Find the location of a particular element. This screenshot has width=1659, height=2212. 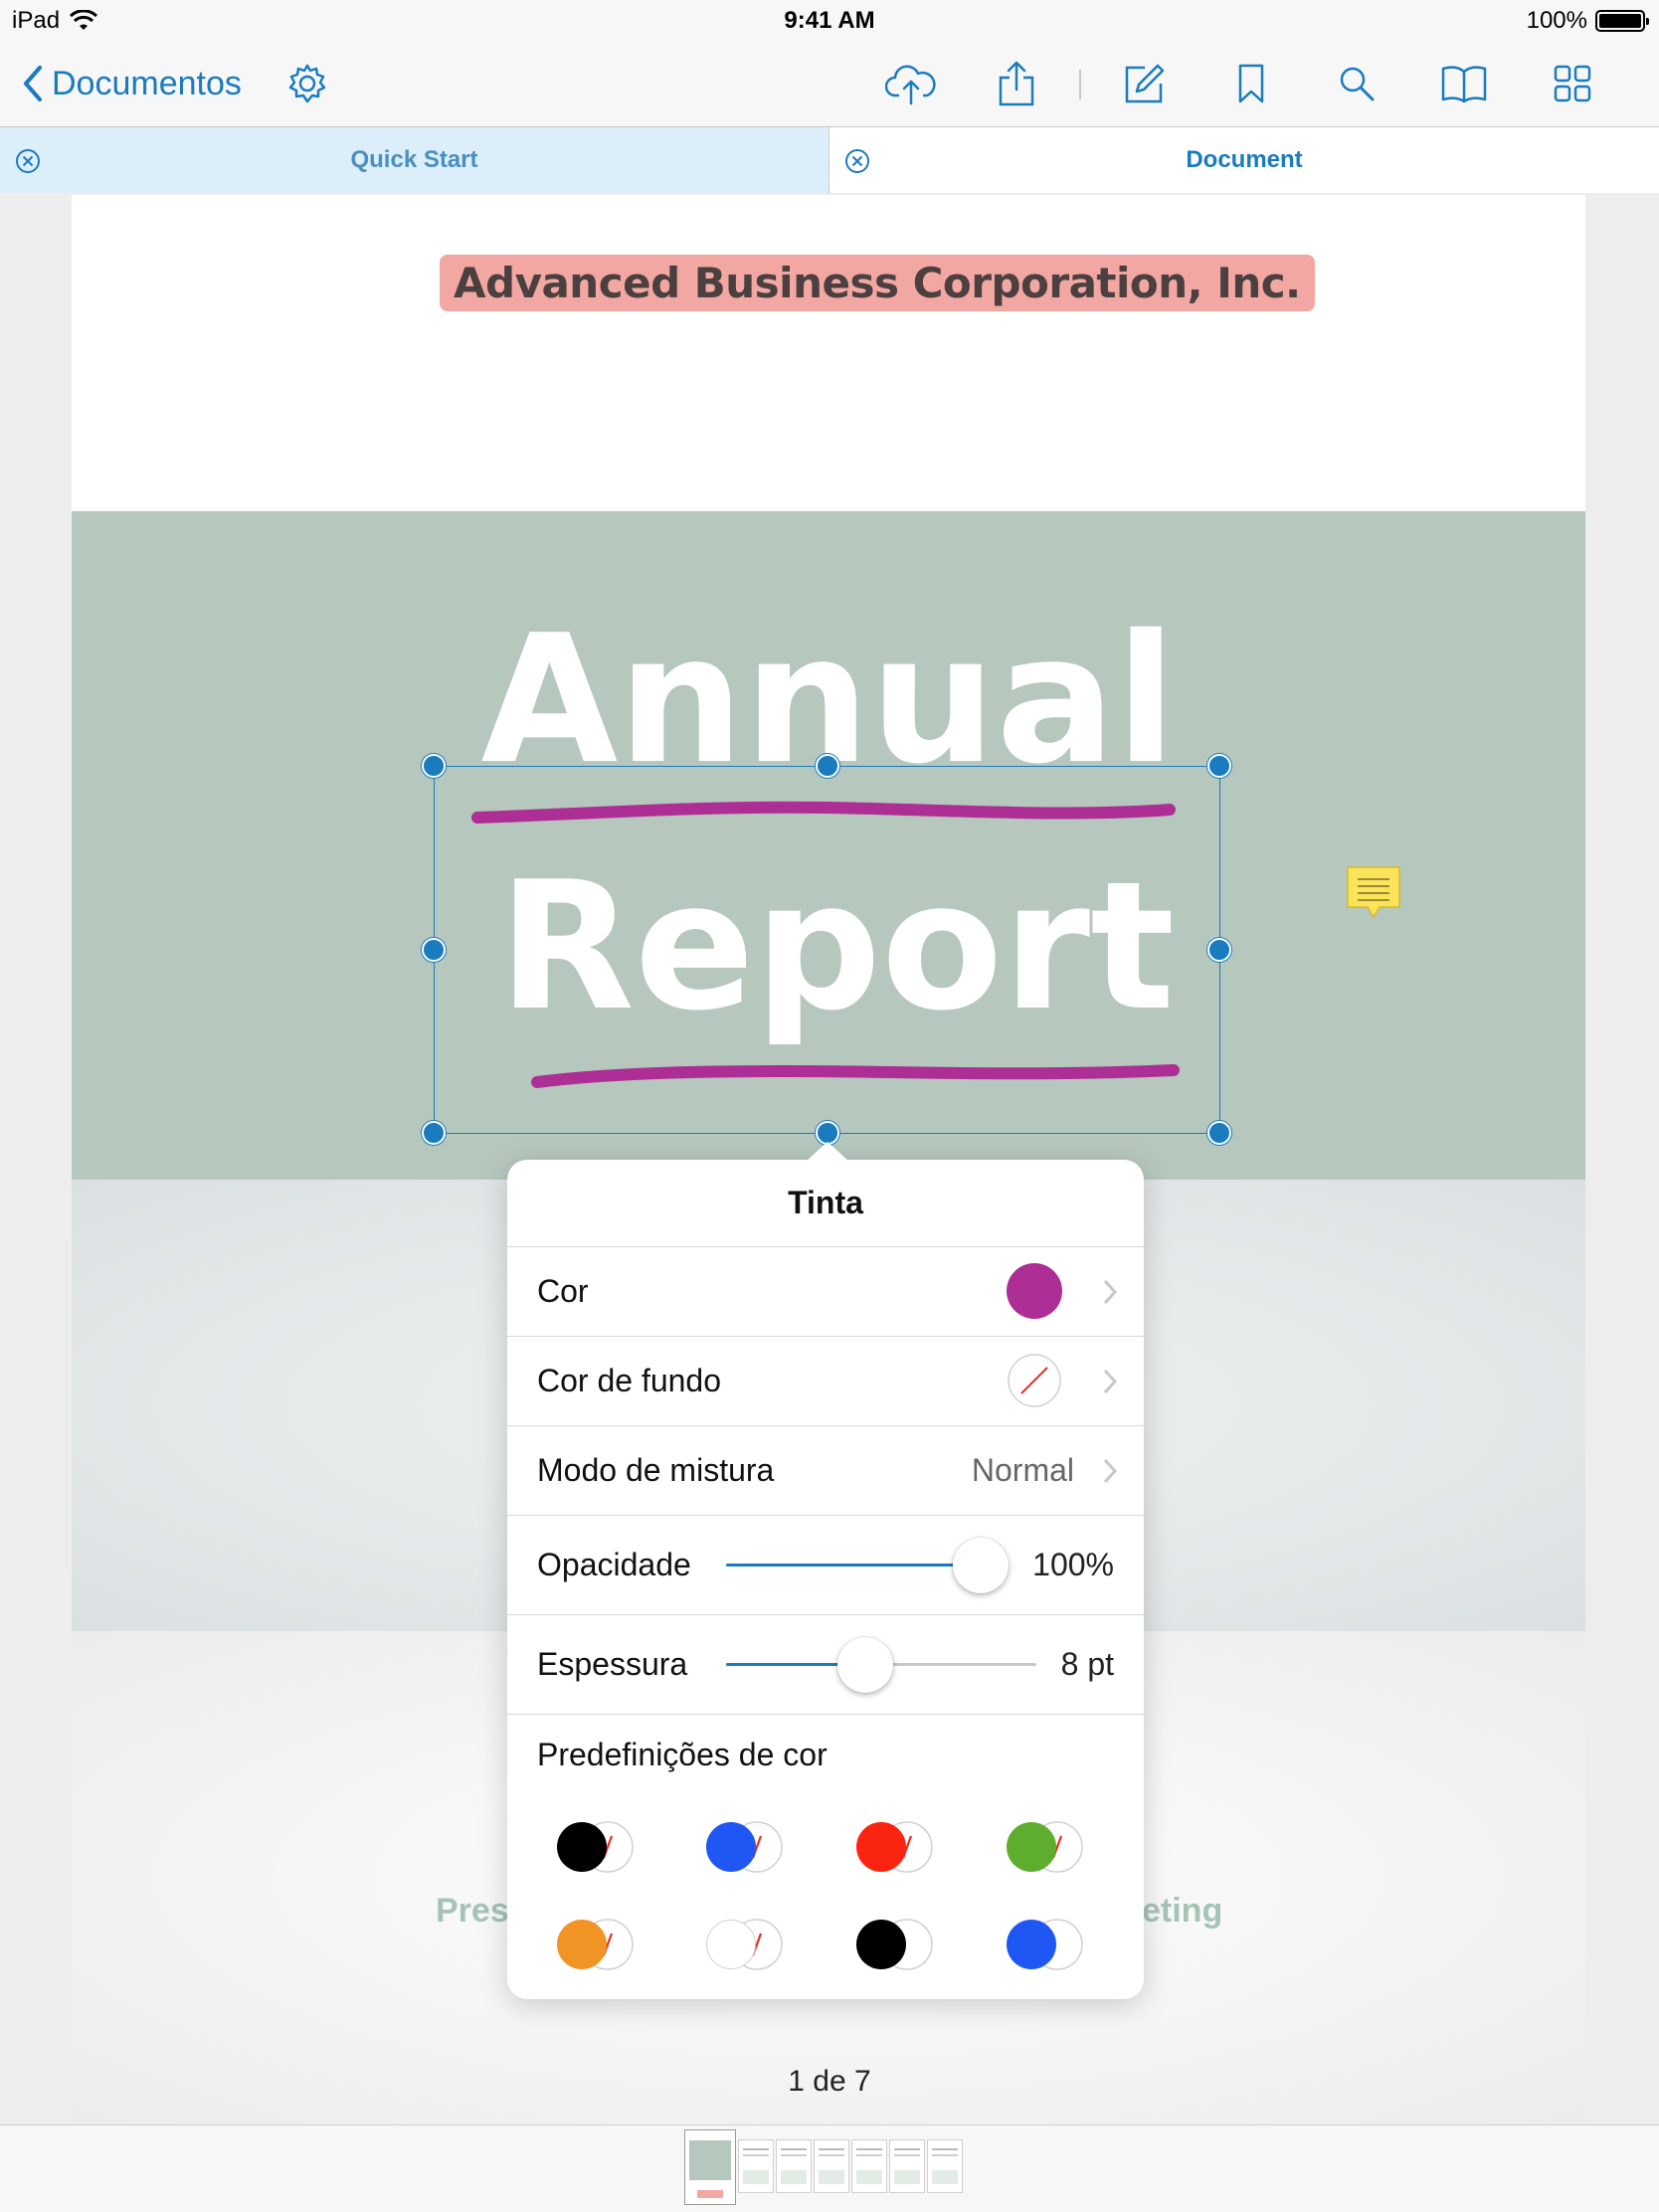

thickness-label: Espessura is located at coordinates (612, 1664).